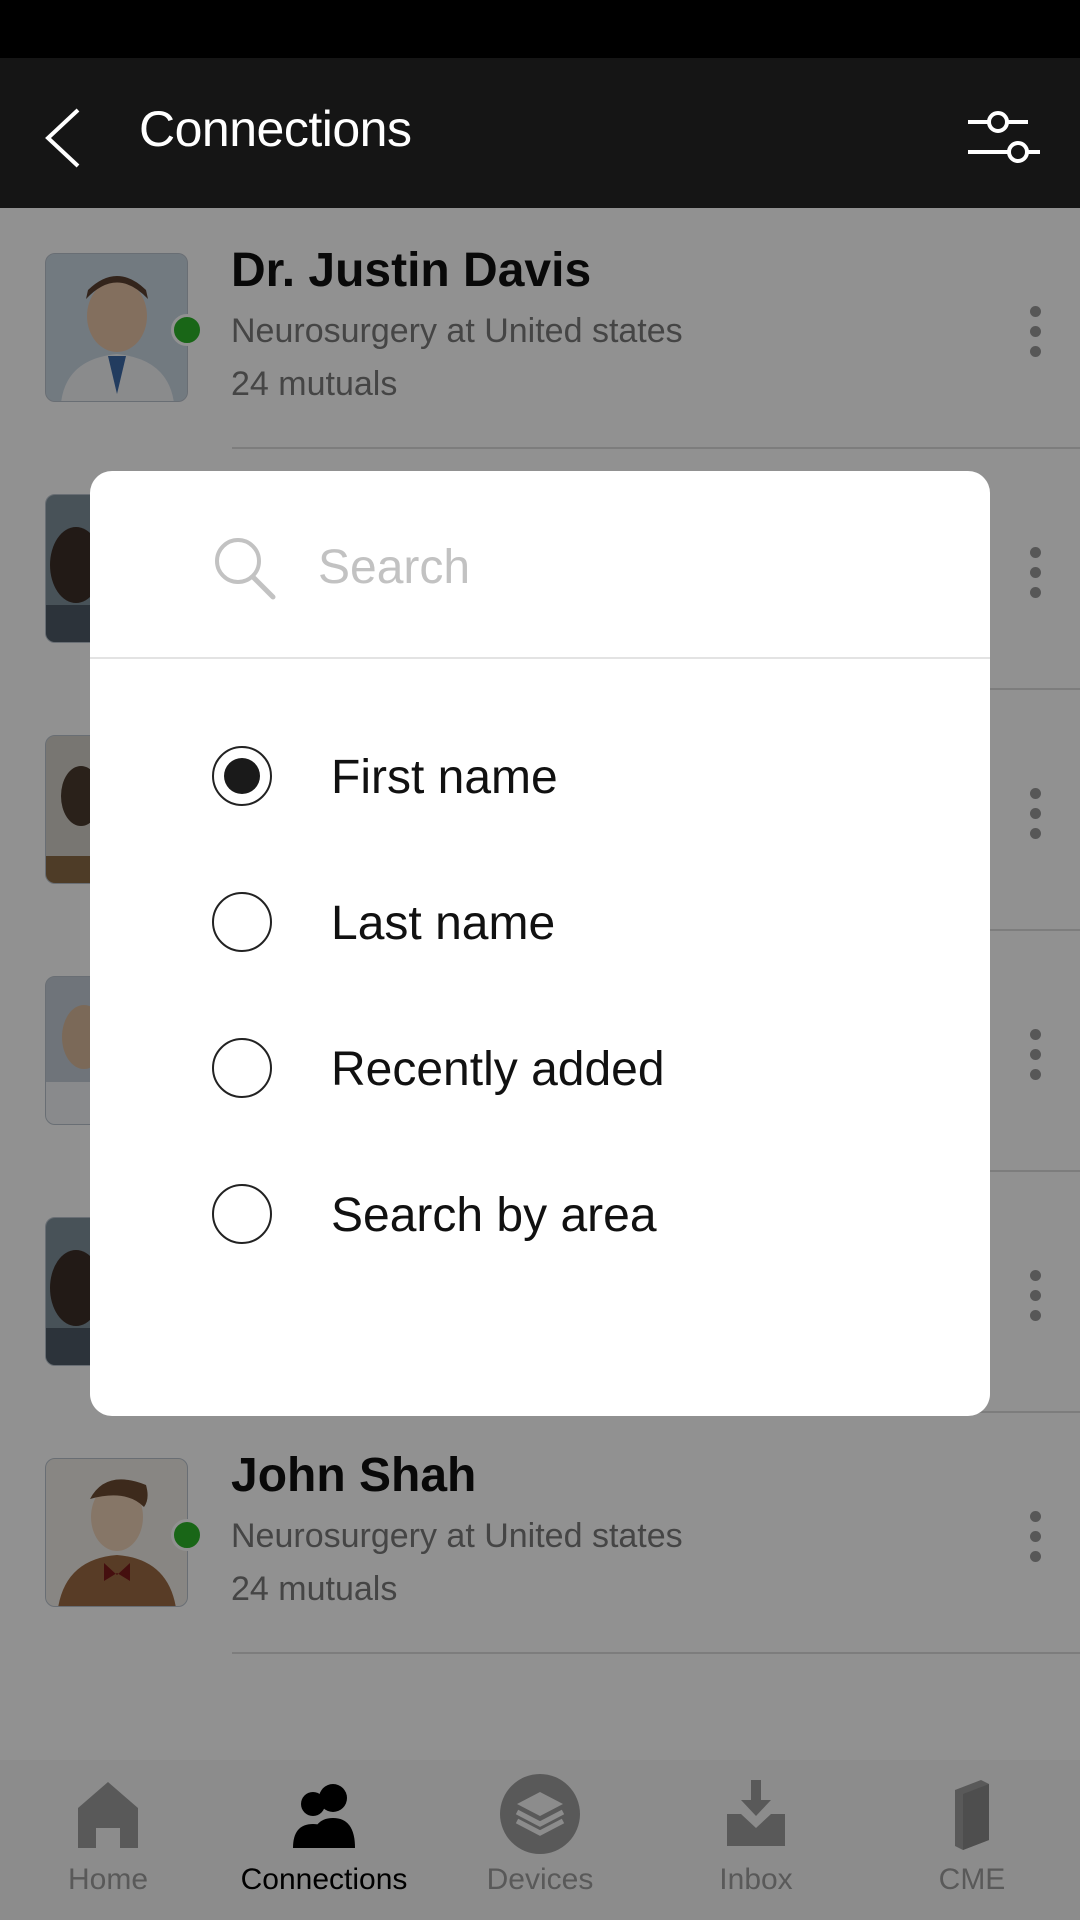 The width and height of the screenshot is (1080, 1920). I want to click on search-icon, so click(245, 569).